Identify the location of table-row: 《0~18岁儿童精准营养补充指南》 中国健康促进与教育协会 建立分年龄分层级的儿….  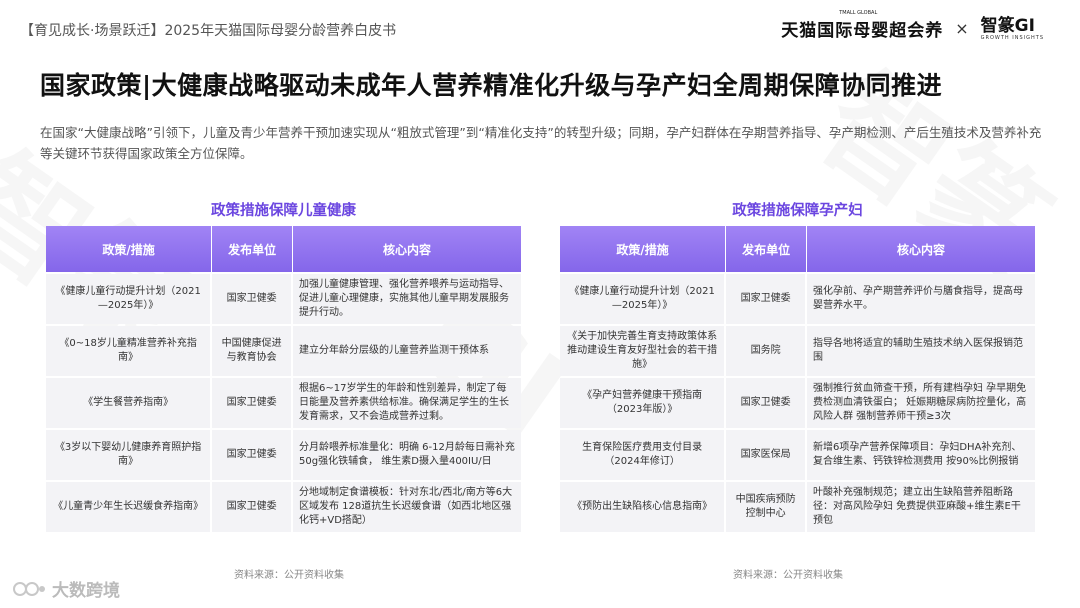
(283, 351).